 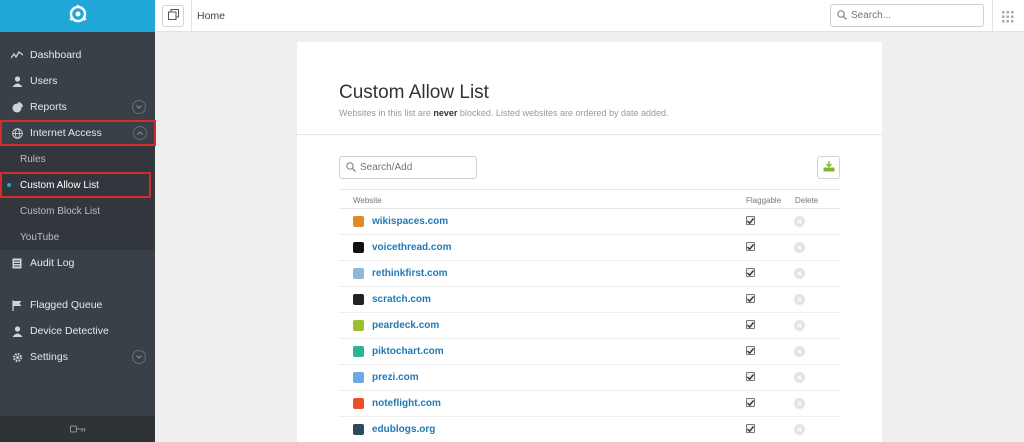 What do you see at coordinates (77, 159) in the screenshot?
I see `submenu-item-rules: Rules` at bounding box center [77, 159].